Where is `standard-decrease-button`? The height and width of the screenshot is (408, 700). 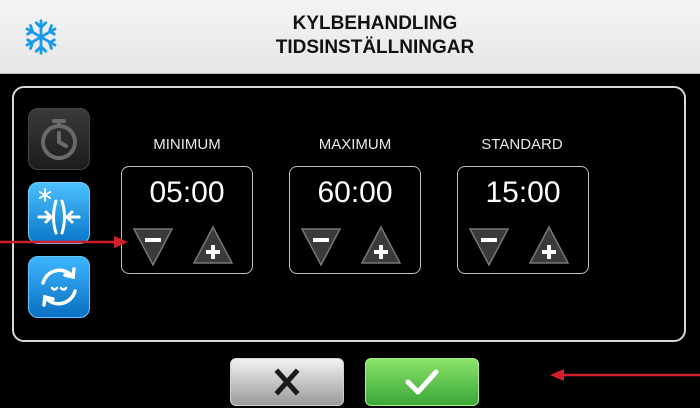
standard-decrease-button is located at coordinates (489, 246).